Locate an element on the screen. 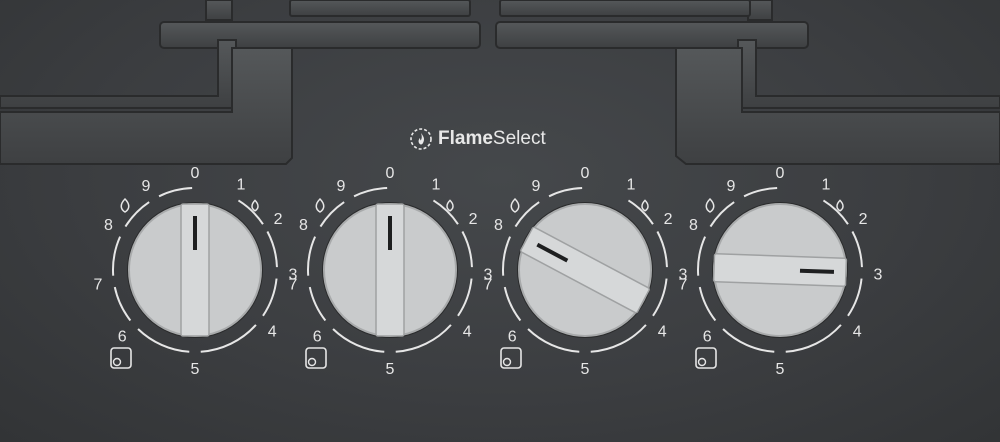  knob-1: 9876543210 is located at coordinates (196, 271).